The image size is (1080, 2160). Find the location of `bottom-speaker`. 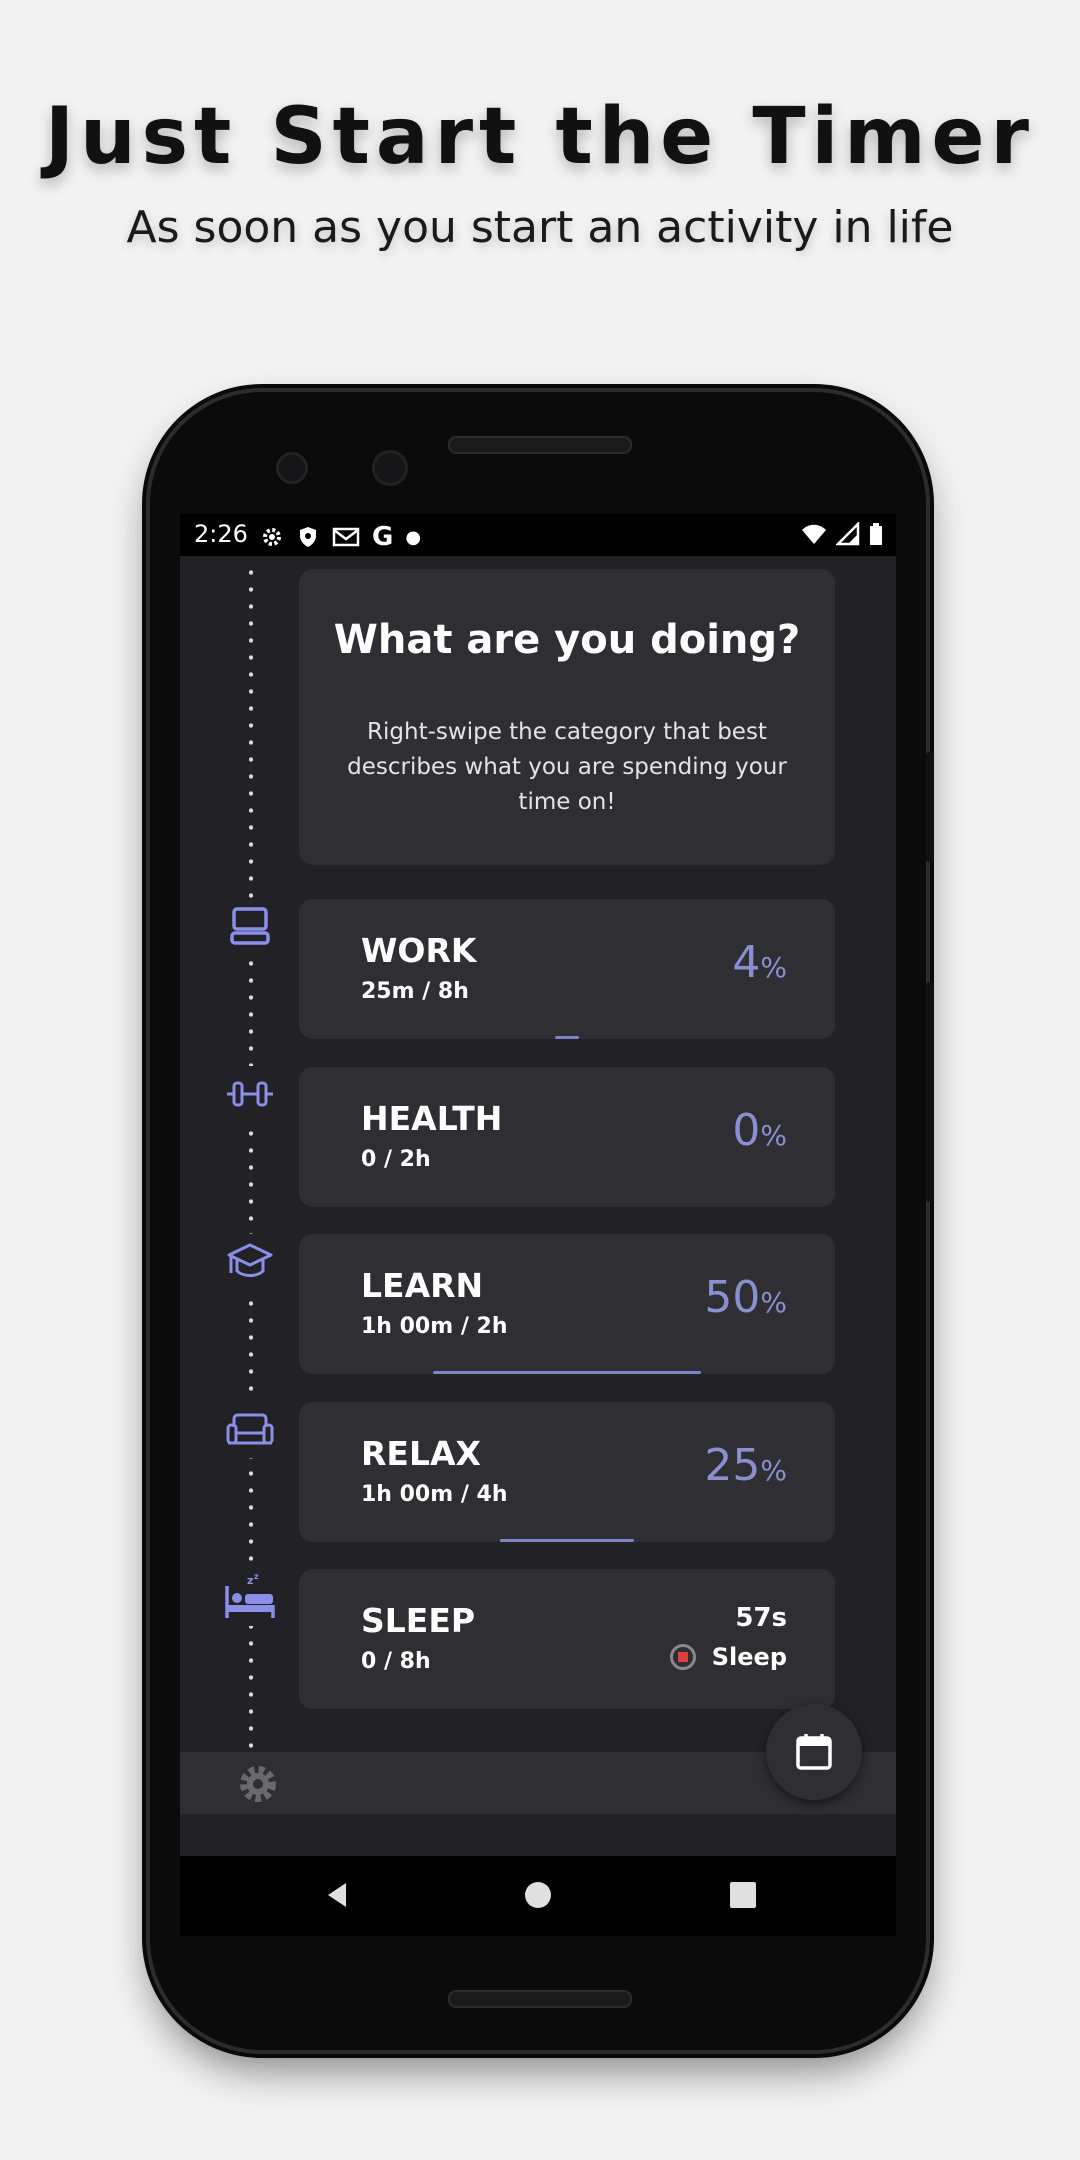

bottom-speaker is located at coordinates (540, 1999).